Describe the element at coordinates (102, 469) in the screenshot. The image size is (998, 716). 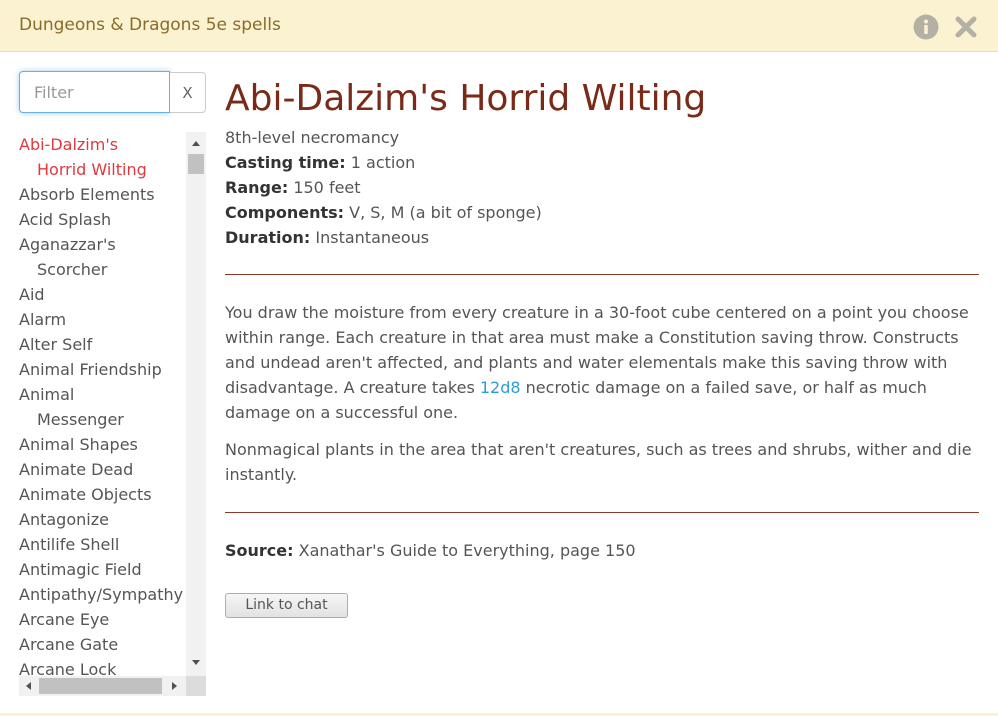
I see `spell-list-item: Animate Dead` at that location.